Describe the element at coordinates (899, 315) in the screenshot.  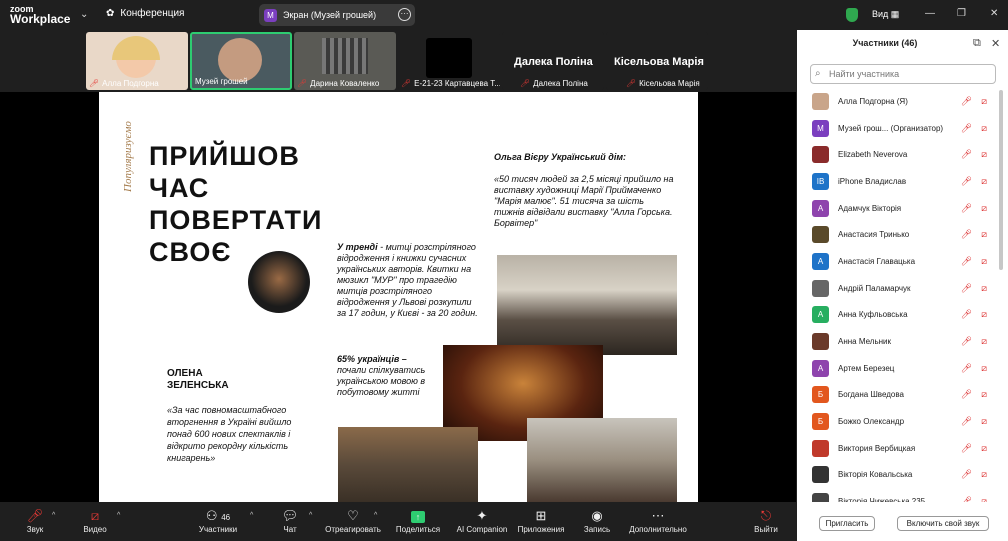
I see `participant-row: А Анна Куфльовська 🎤︎ ⧄` at that location.